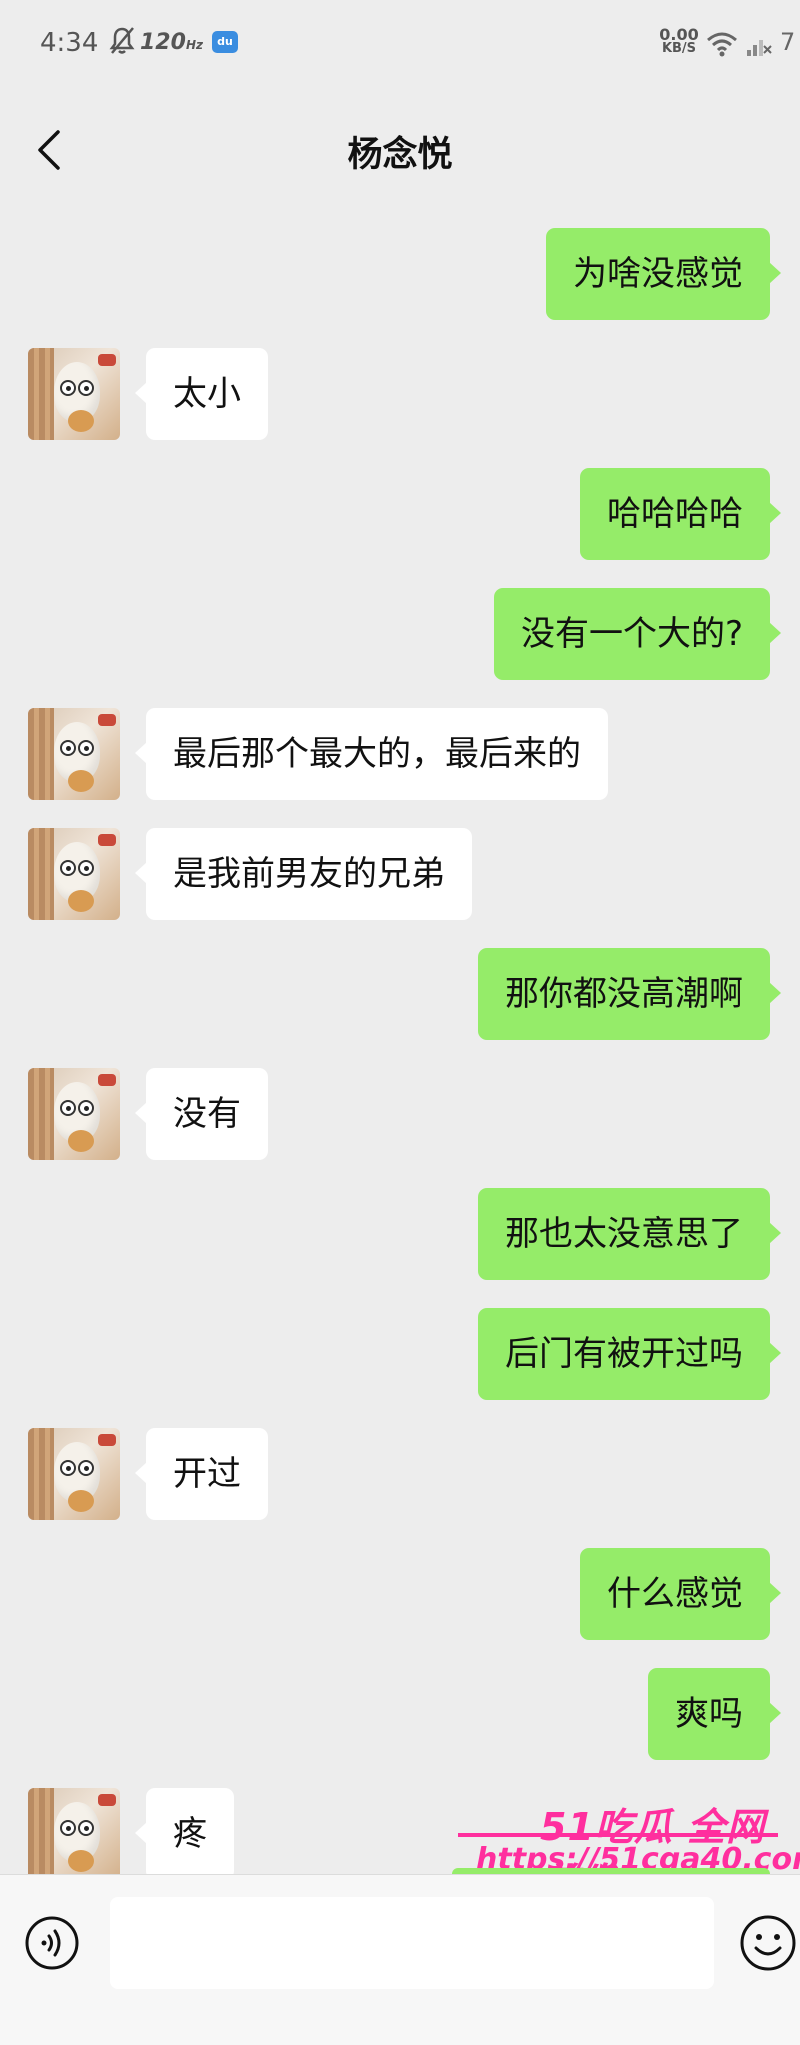  What do you see at coordinates (680, 514) in the screenshot?
I see `message-bubble-outgoing: 哈哈哈哈` at bounding box center [680, 514].